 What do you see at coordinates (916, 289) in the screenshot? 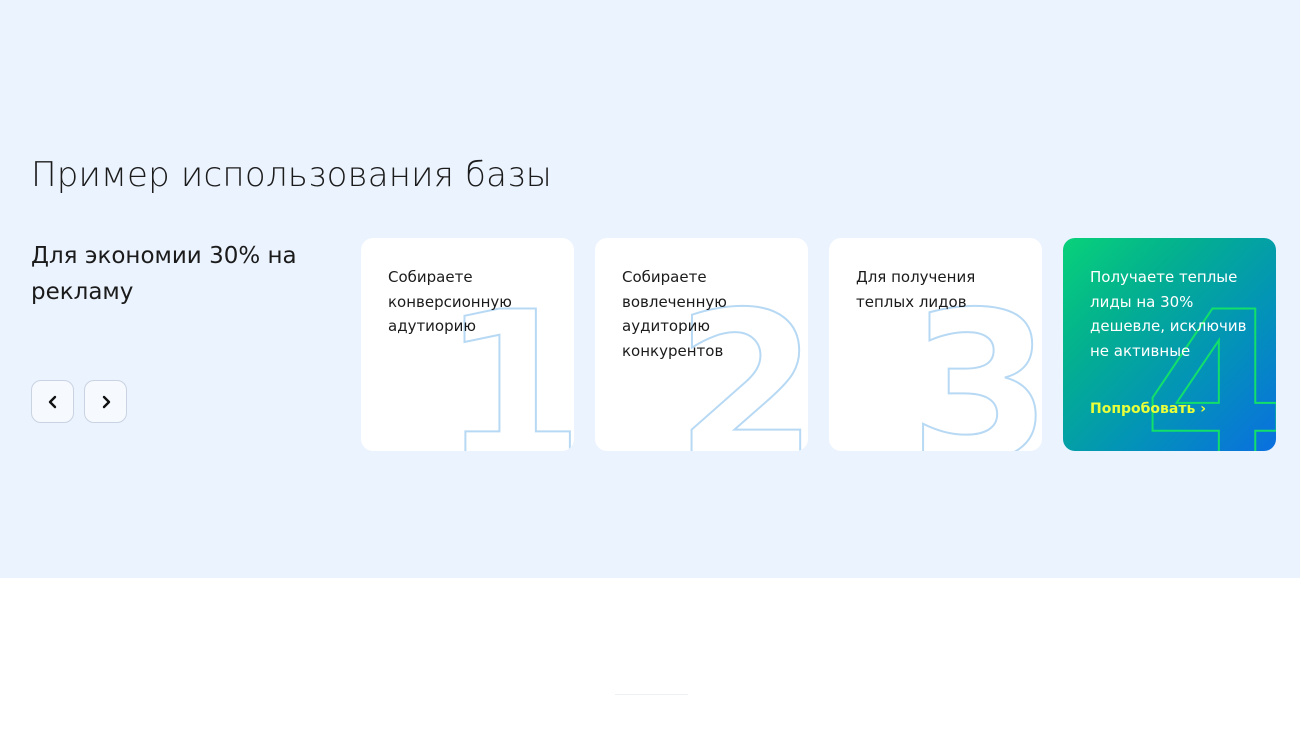
I see `step-card-text: Для получения теплых лидов` at bounding box center [916, 289].